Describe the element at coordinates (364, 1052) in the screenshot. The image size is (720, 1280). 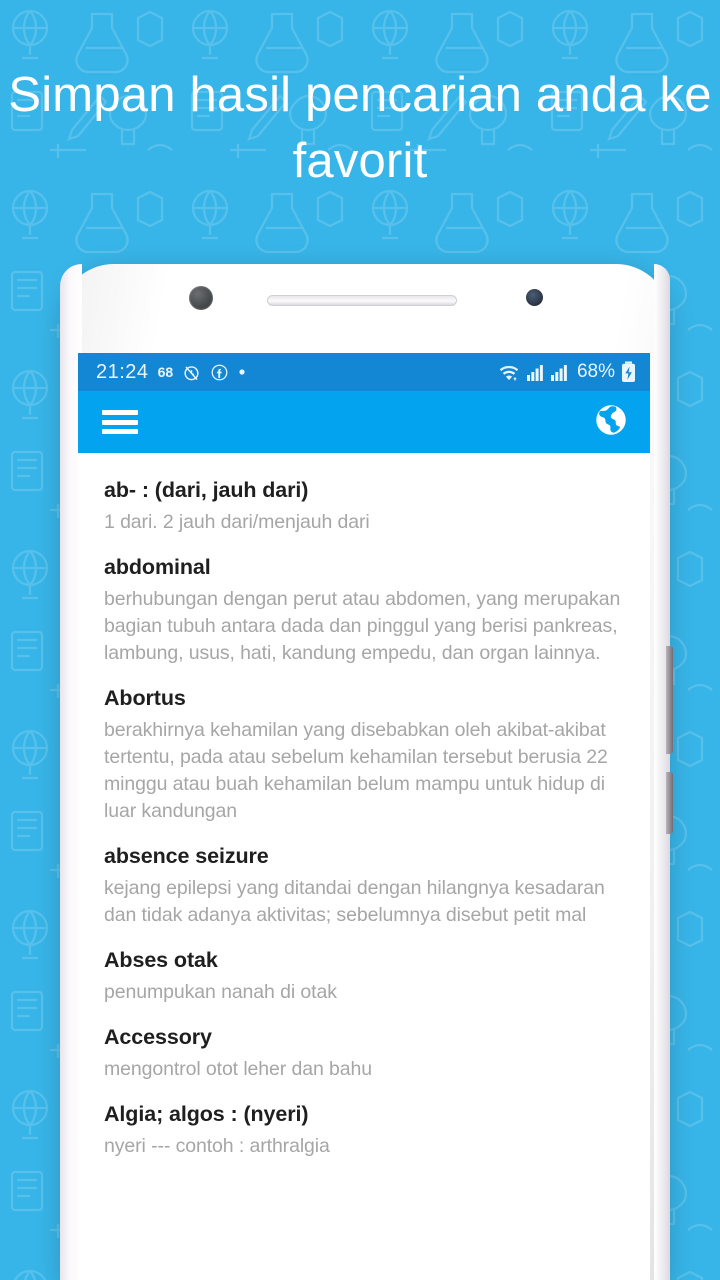
I see `list-item: Accessory mengontrol otot leher dan bahu` at that location.